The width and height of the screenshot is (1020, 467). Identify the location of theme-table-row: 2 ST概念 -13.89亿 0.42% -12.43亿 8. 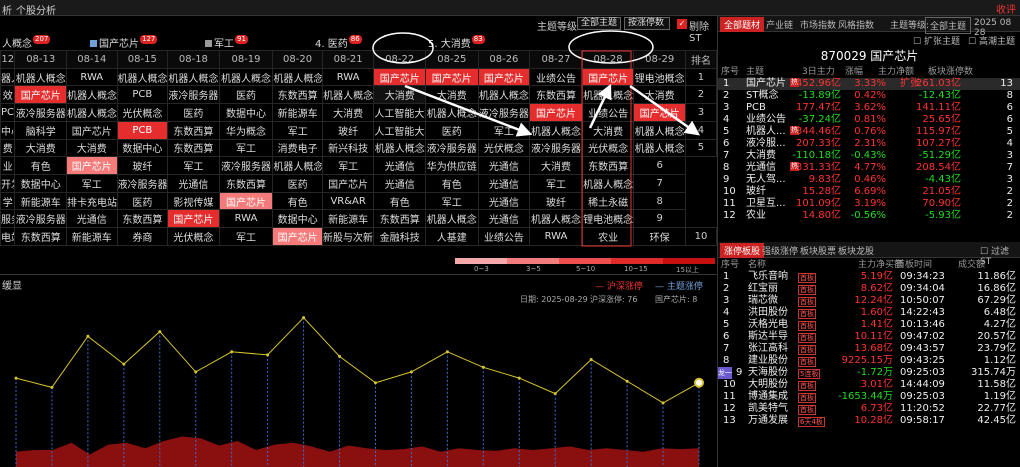
(869, 96).